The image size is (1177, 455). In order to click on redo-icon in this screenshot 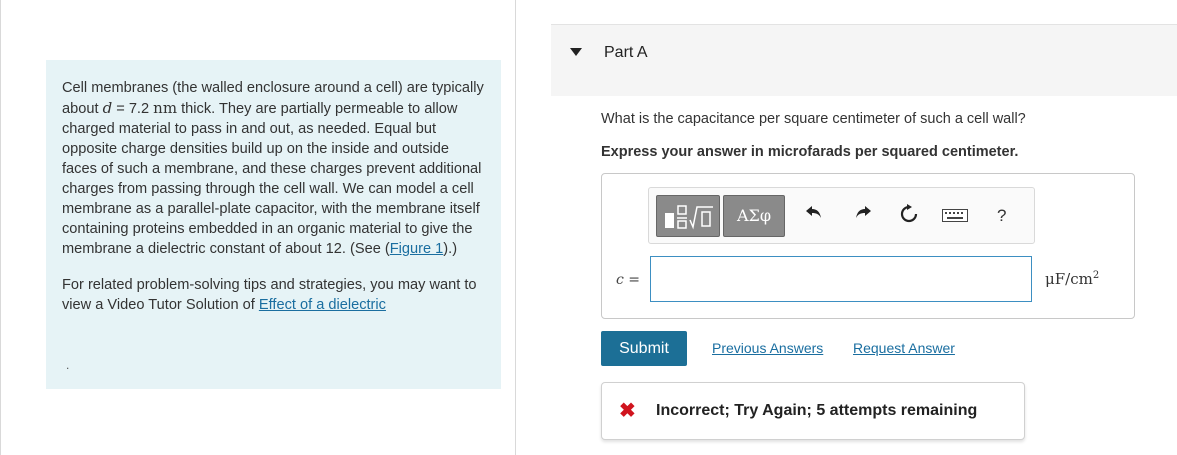, I will do `click(863, 214)`.